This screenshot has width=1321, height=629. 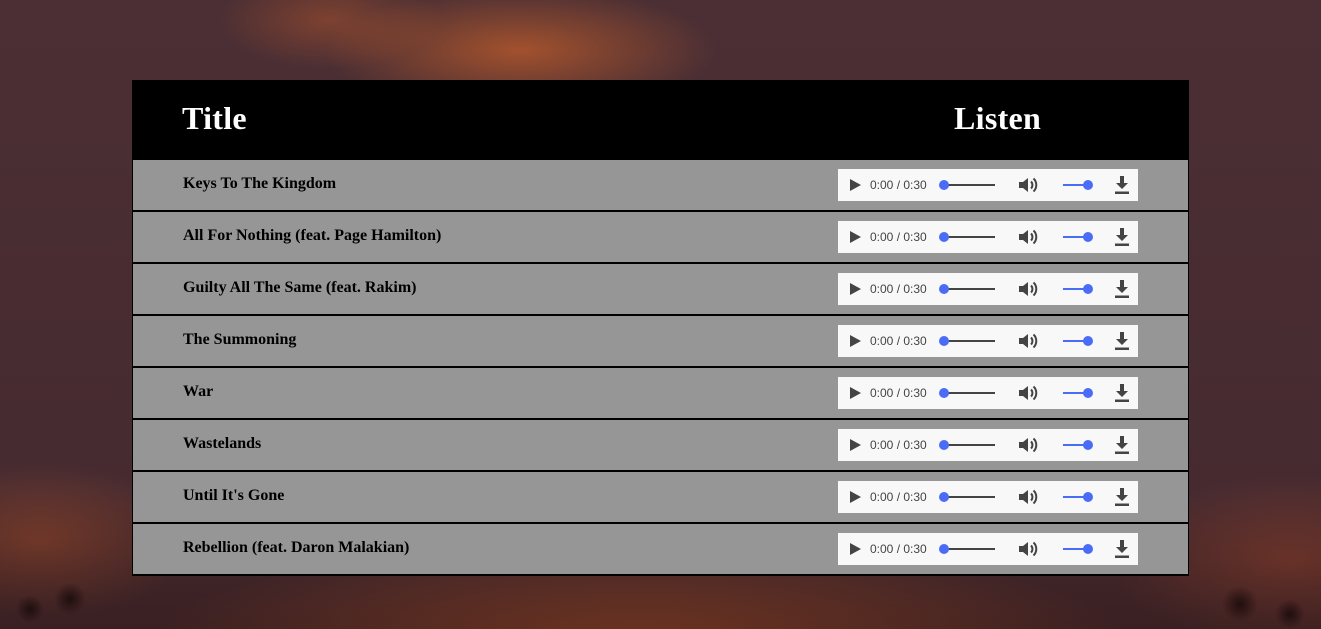 I want to click on track-title: War, so click(x=198, y=391).